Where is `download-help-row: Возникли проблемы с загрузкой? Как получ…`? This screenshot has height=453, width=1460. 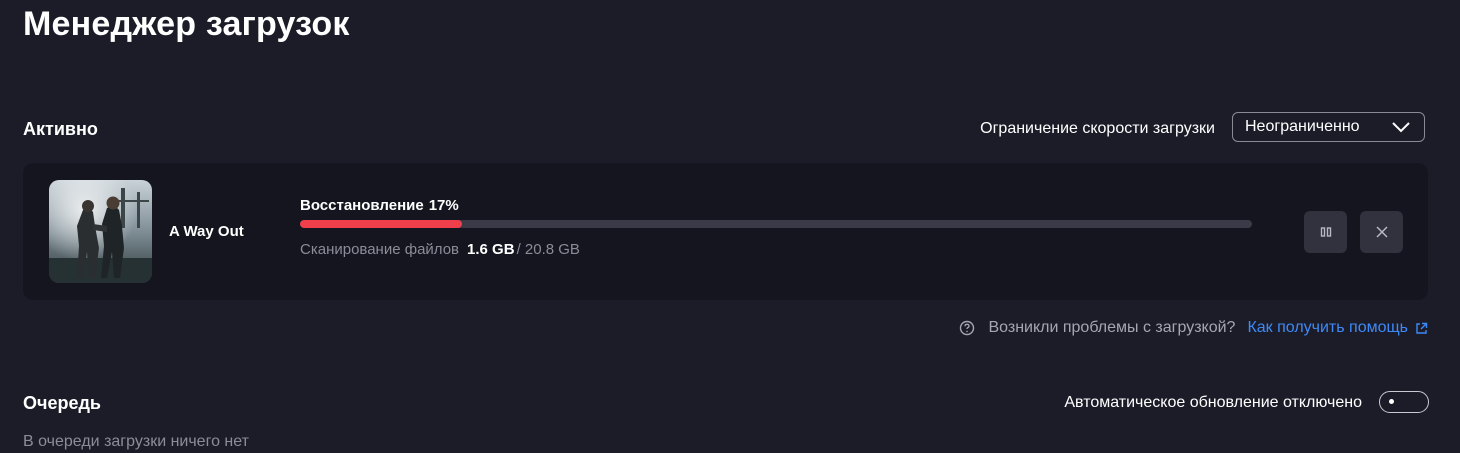
download-help-row: Возникли проблемы с загрузкой? Как получ… is located at coordinates (1193, 328).